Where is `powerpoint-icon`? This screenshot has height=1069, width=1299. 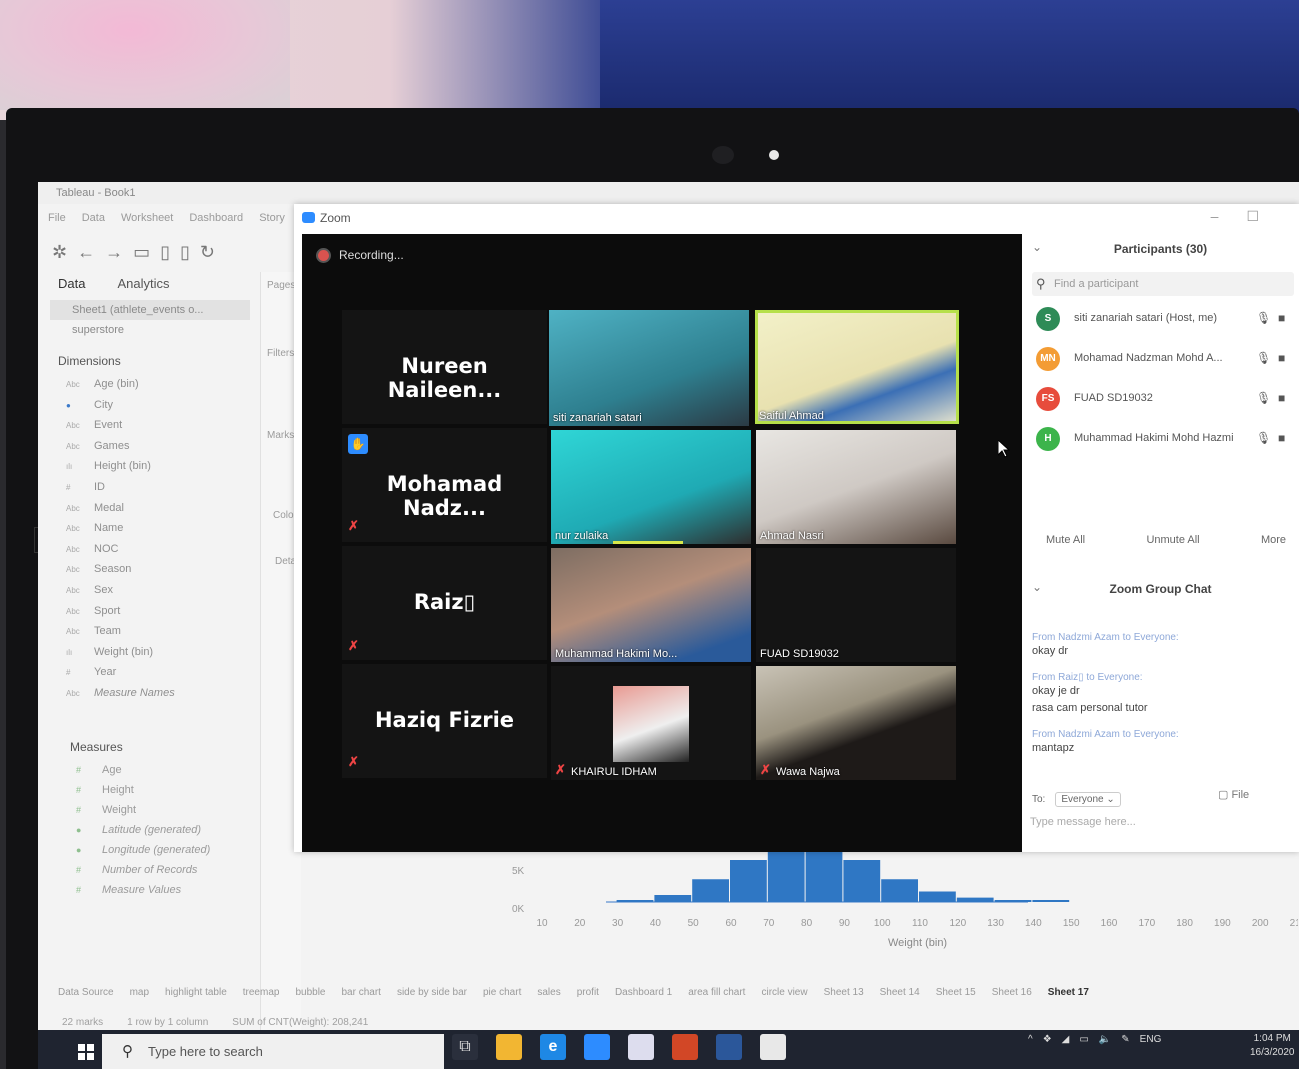 powerpoint-icon is located at coordinates (685, 1047).